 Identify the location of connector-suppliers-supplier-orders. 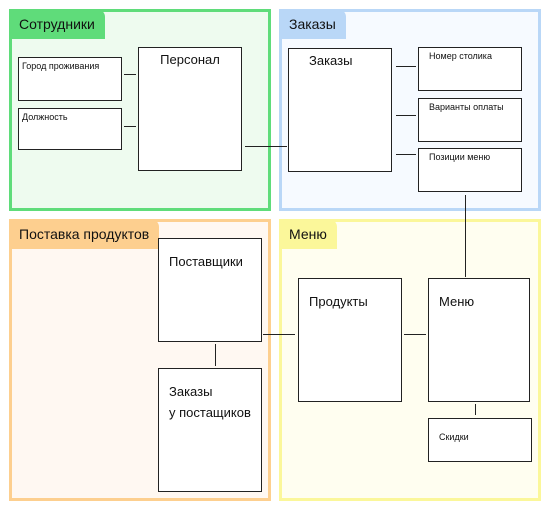
(216, 355).